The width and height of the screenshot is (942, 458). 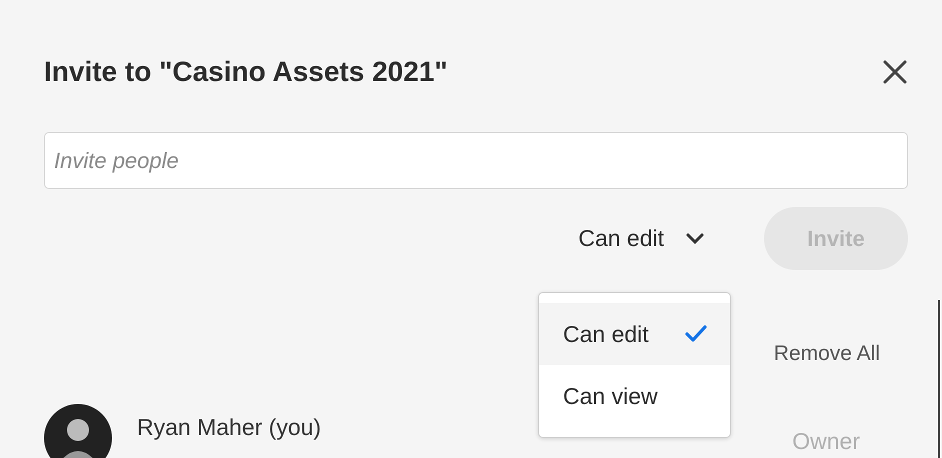 What do you see at coordinates (695, 238) in the screenshot?
I see `chevron-icon` at bounding box center [695, 238].